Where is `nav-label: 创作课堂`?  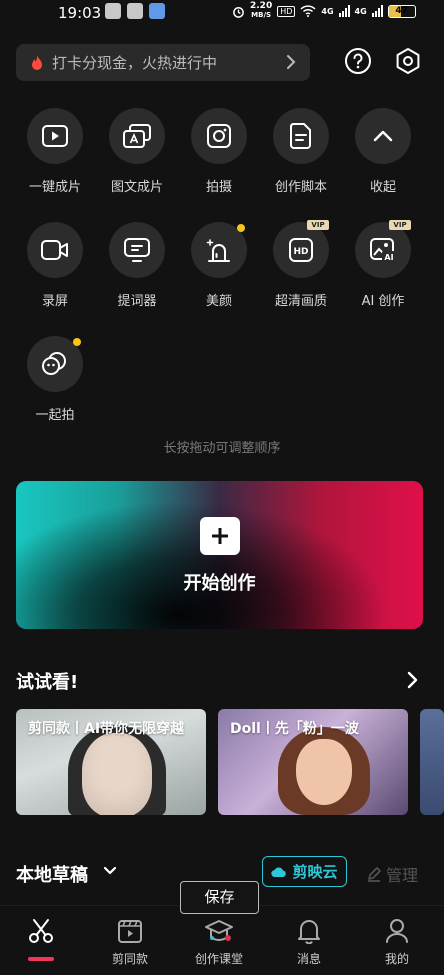 nav-label: 创作课堂 is located at coordinates (218, 959).